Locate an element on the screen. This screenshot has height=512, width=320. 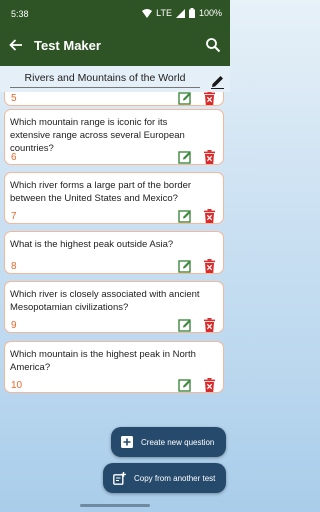
create-question-button: Create new question is located at coordinates (168, 442).